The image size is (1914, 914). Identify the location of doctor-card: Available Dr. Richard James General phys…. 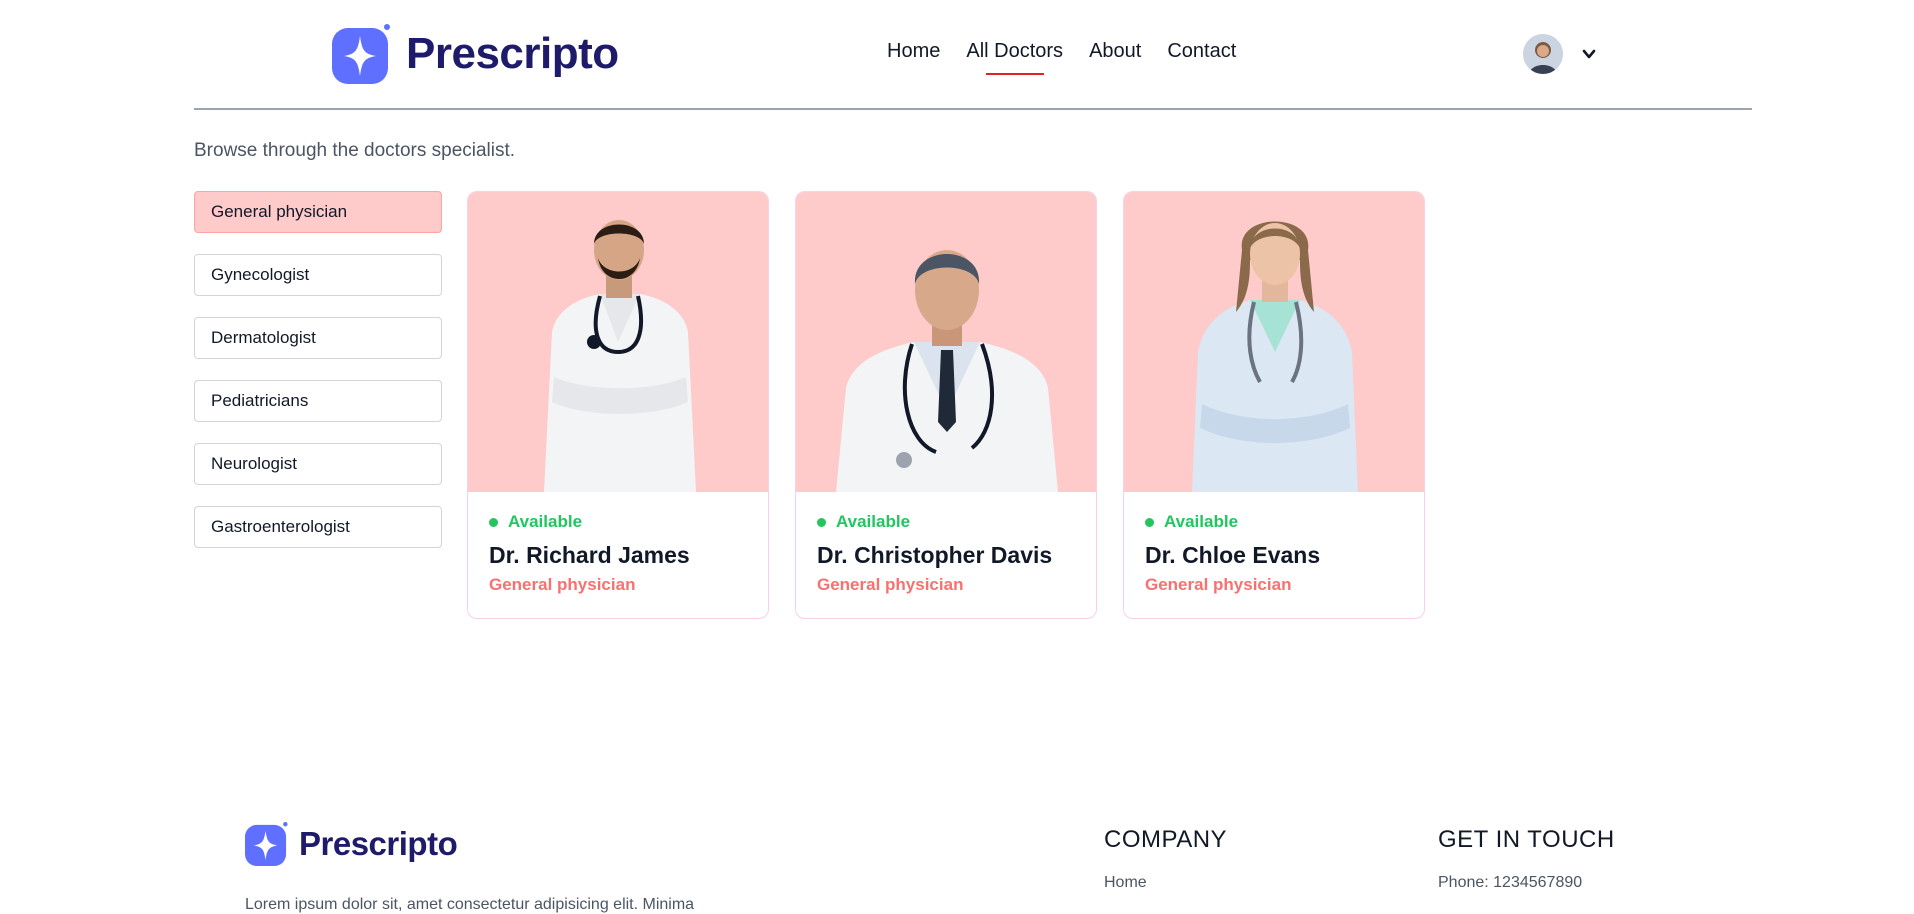
(618, 405).